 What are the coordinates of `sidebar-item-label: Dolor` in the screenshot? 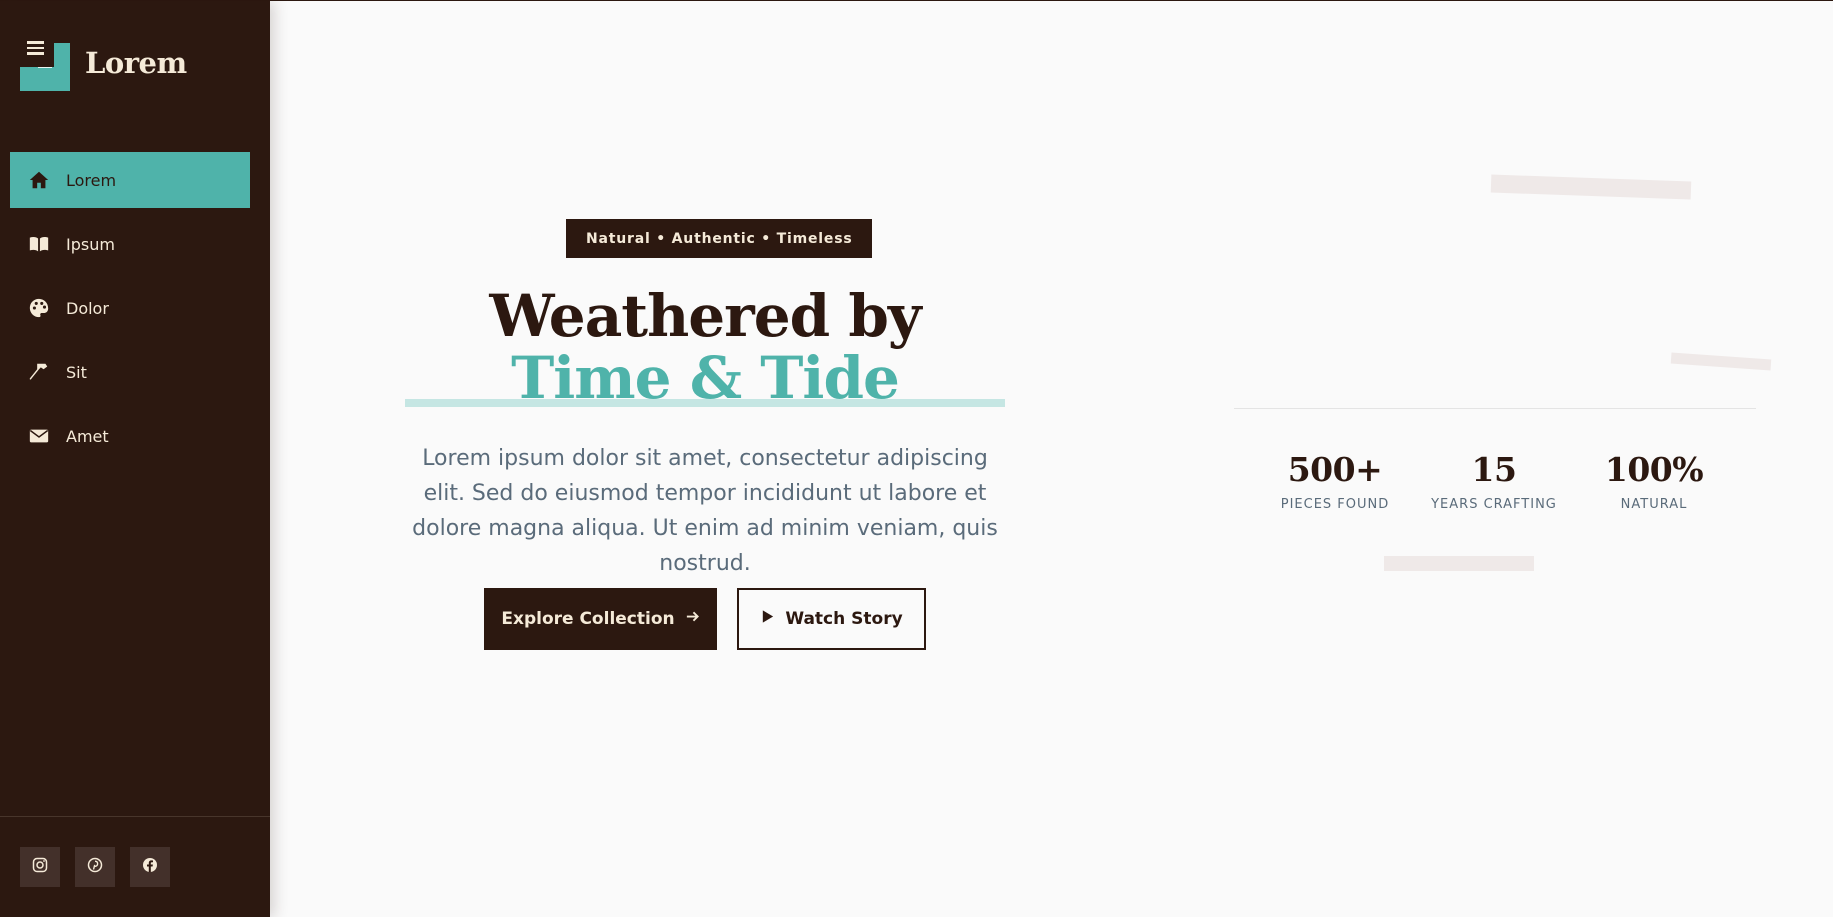 It's located at (87, 308).